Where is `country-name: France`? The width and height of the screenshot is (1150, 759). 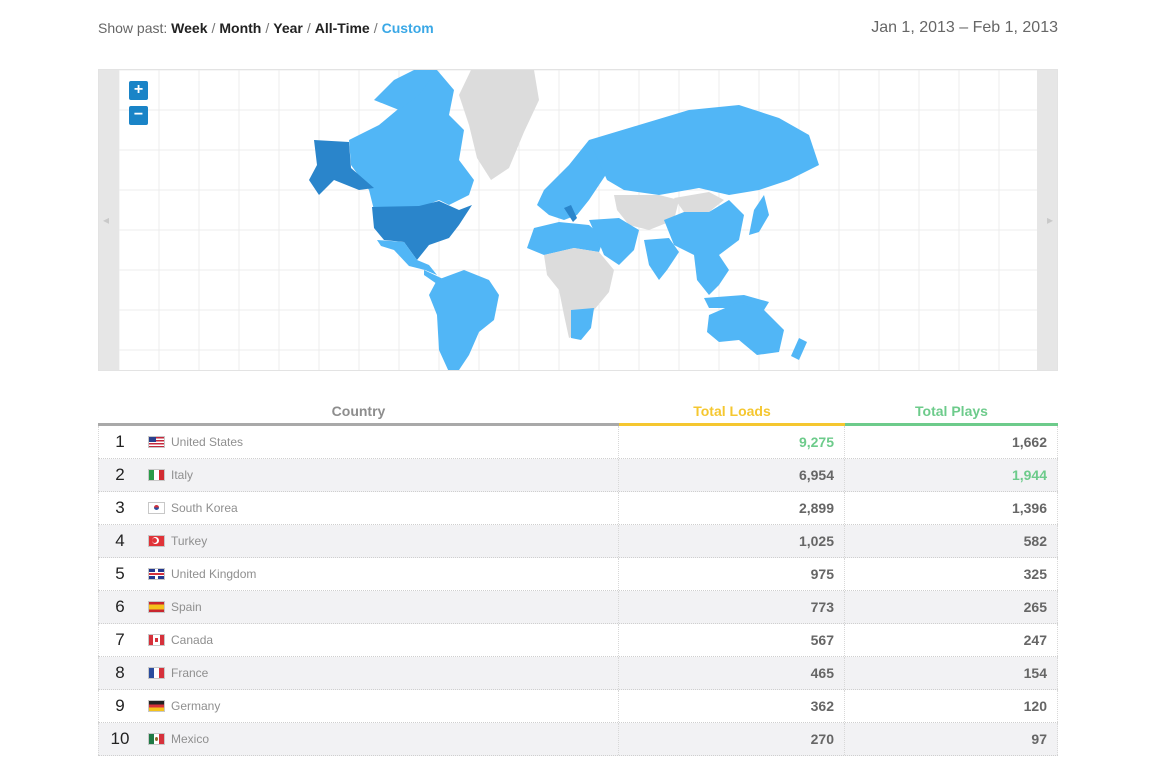
country-name: France is located at coordinates (190, 673).